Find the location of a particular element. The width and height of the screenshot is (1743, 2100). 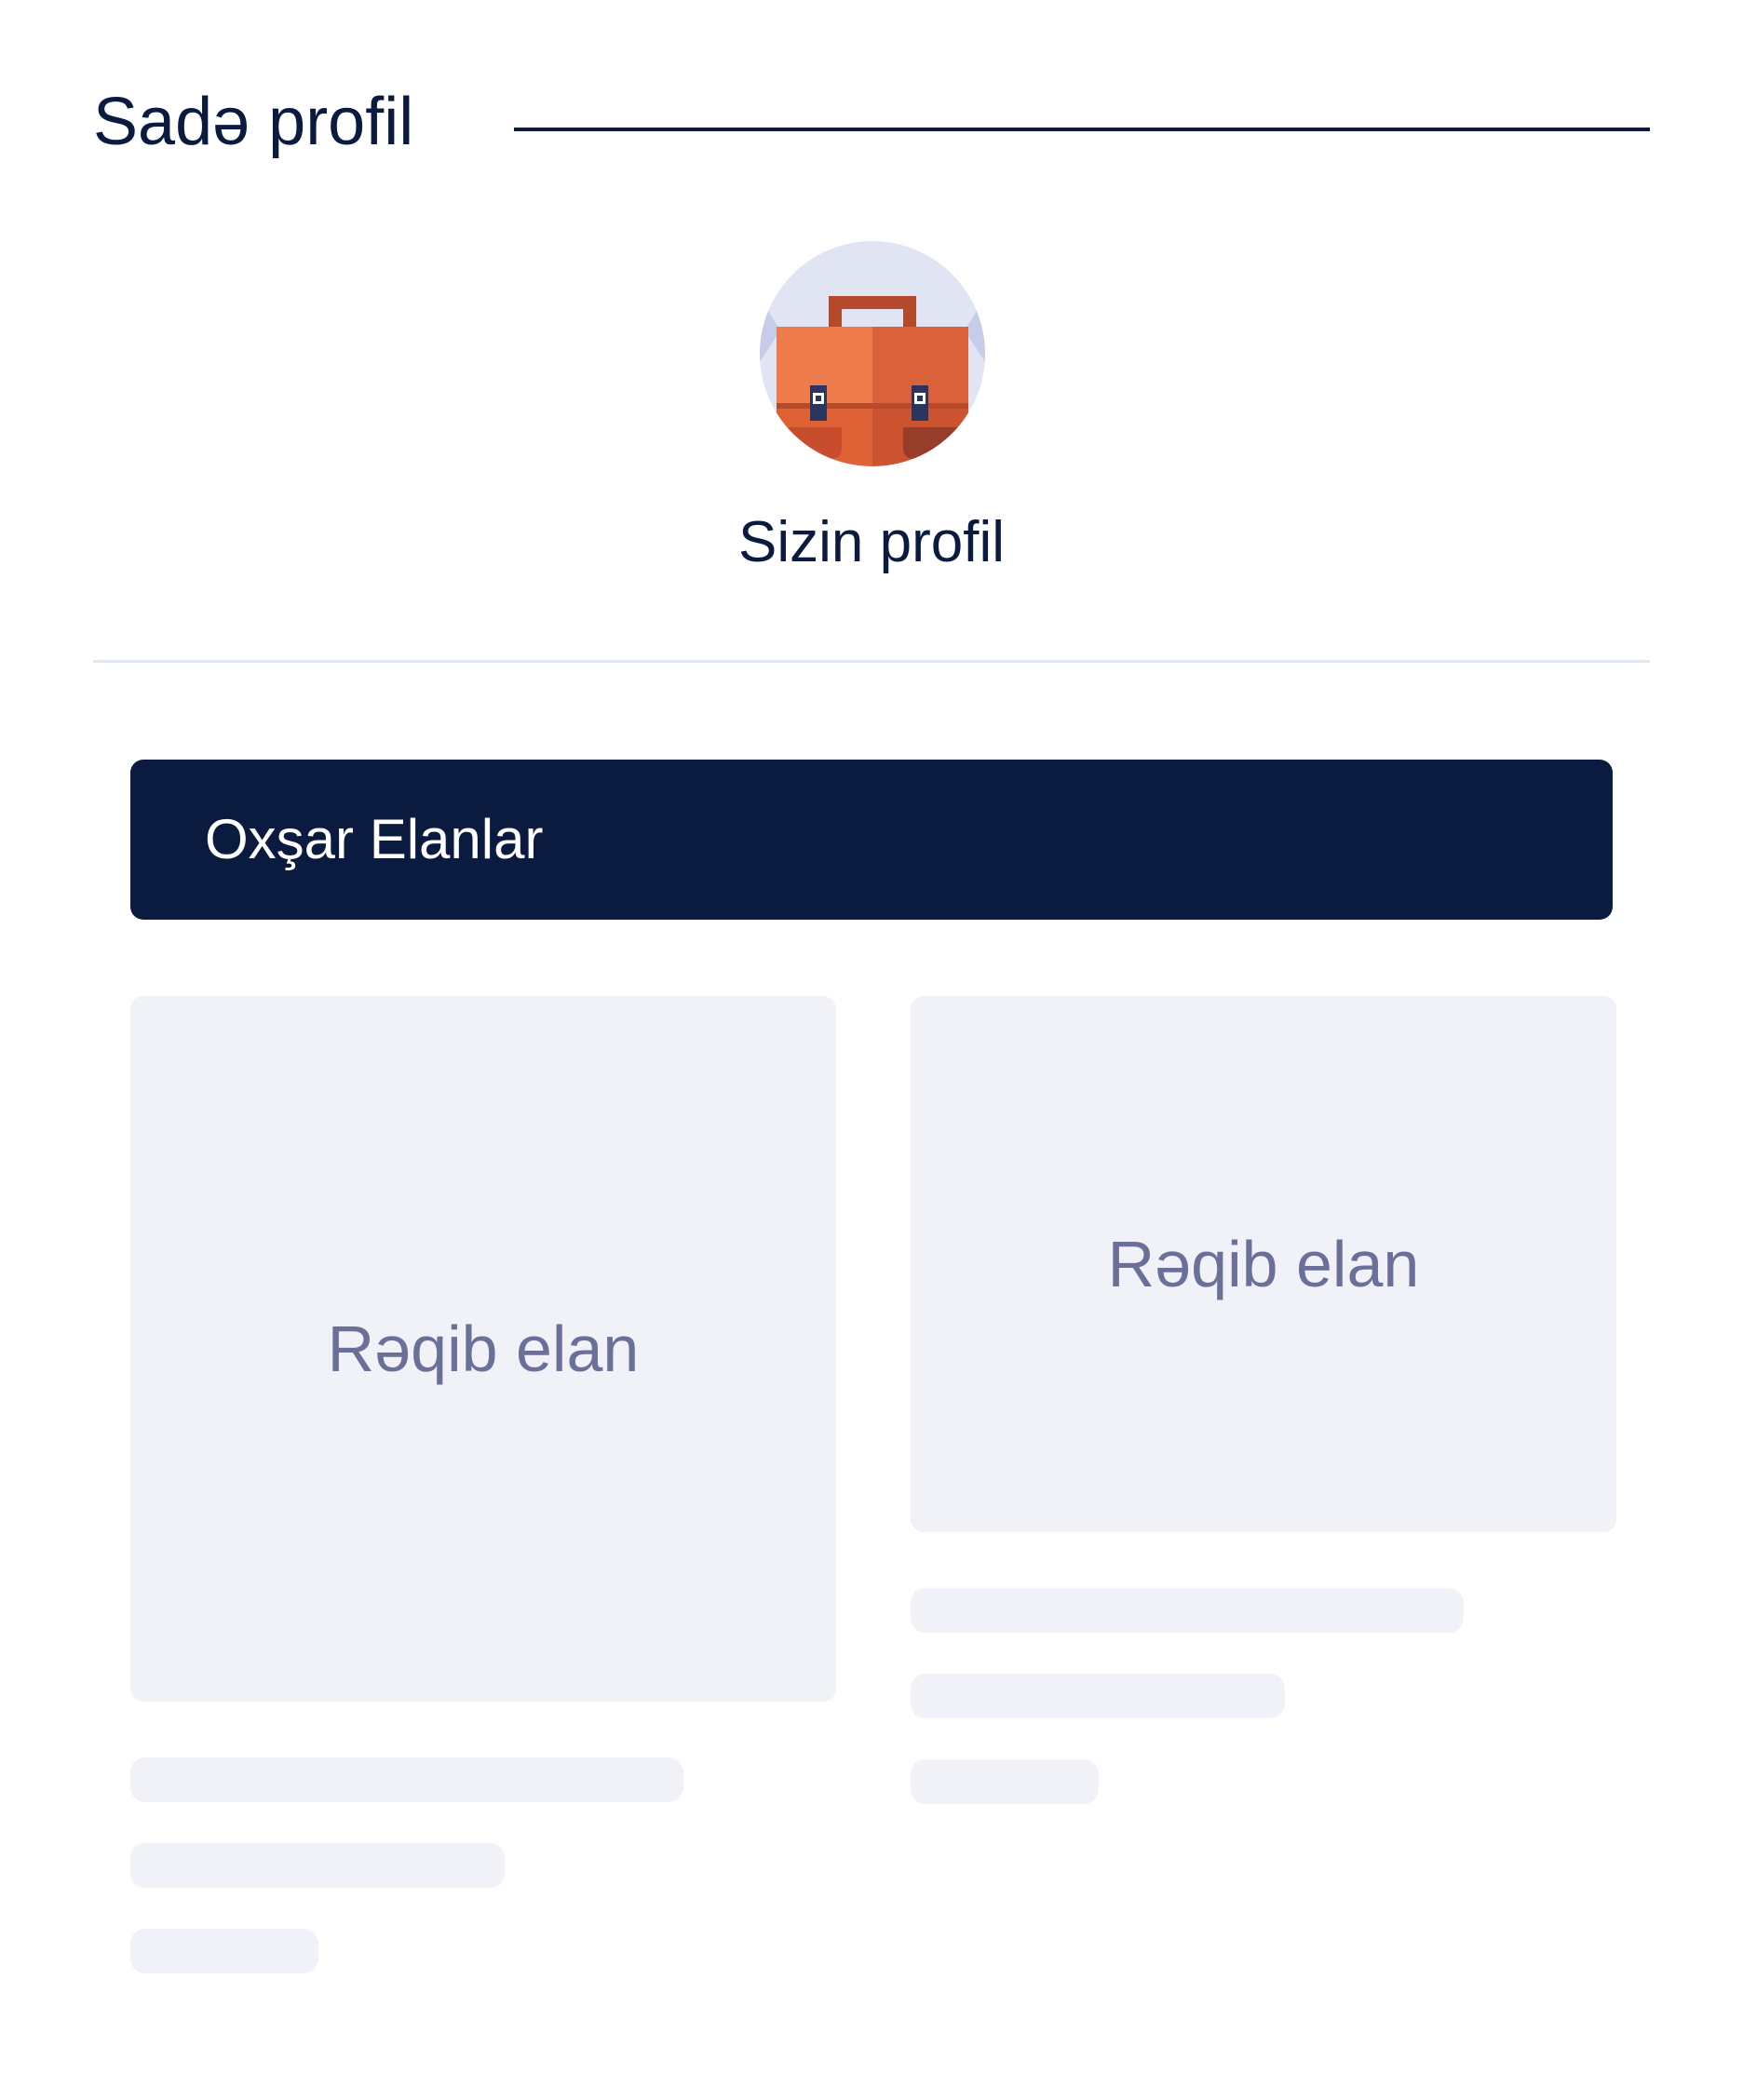

similar-listings-title: Oxşar Elanlar is located at coordinates (375, 839).